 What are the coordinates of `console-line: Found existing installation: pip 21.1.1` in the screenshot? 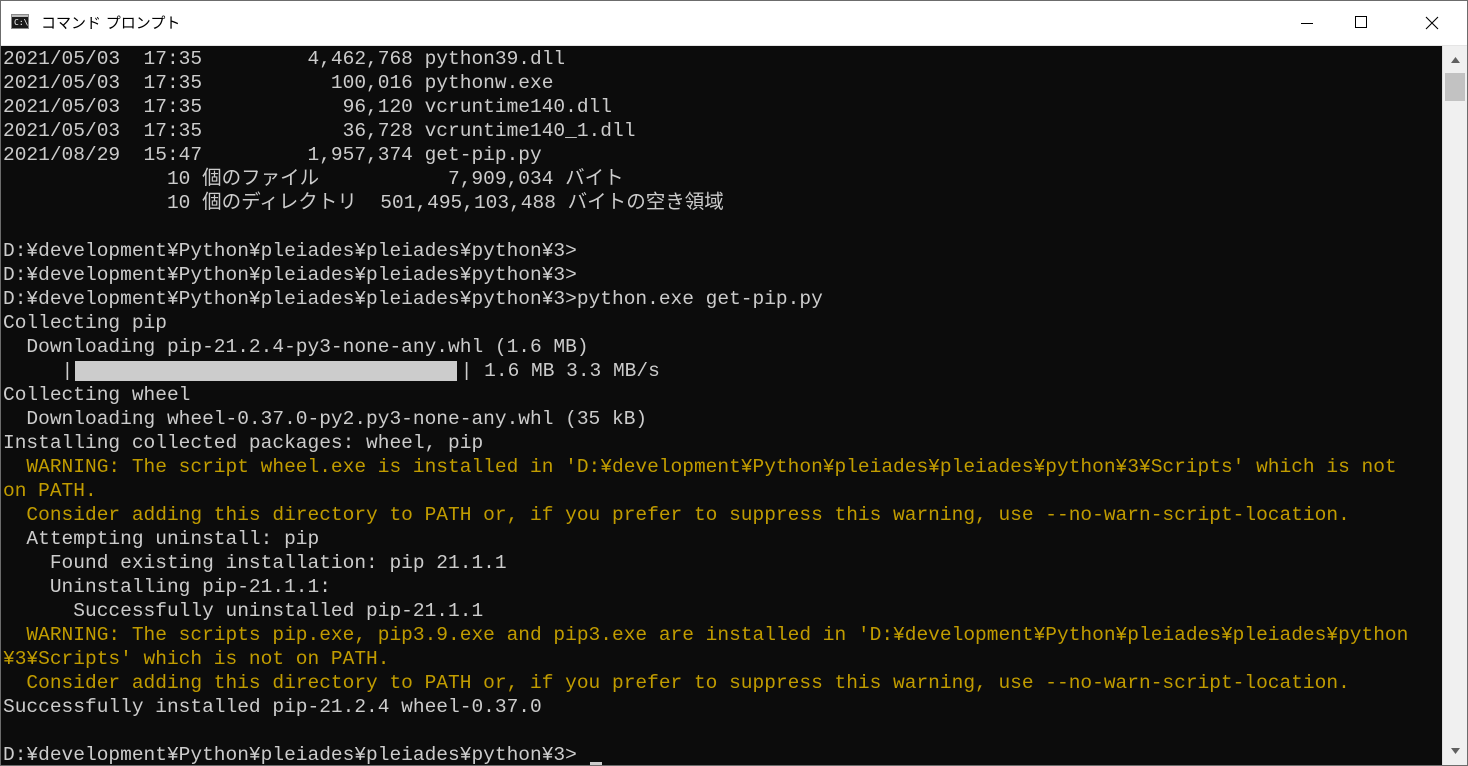 It's located at (255, 563).